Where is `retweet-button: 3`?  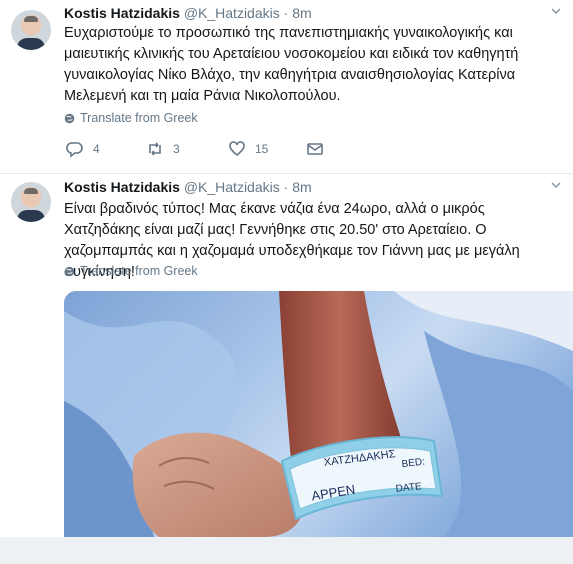 retweet-button: 3 is located at coordinates (163, 149).